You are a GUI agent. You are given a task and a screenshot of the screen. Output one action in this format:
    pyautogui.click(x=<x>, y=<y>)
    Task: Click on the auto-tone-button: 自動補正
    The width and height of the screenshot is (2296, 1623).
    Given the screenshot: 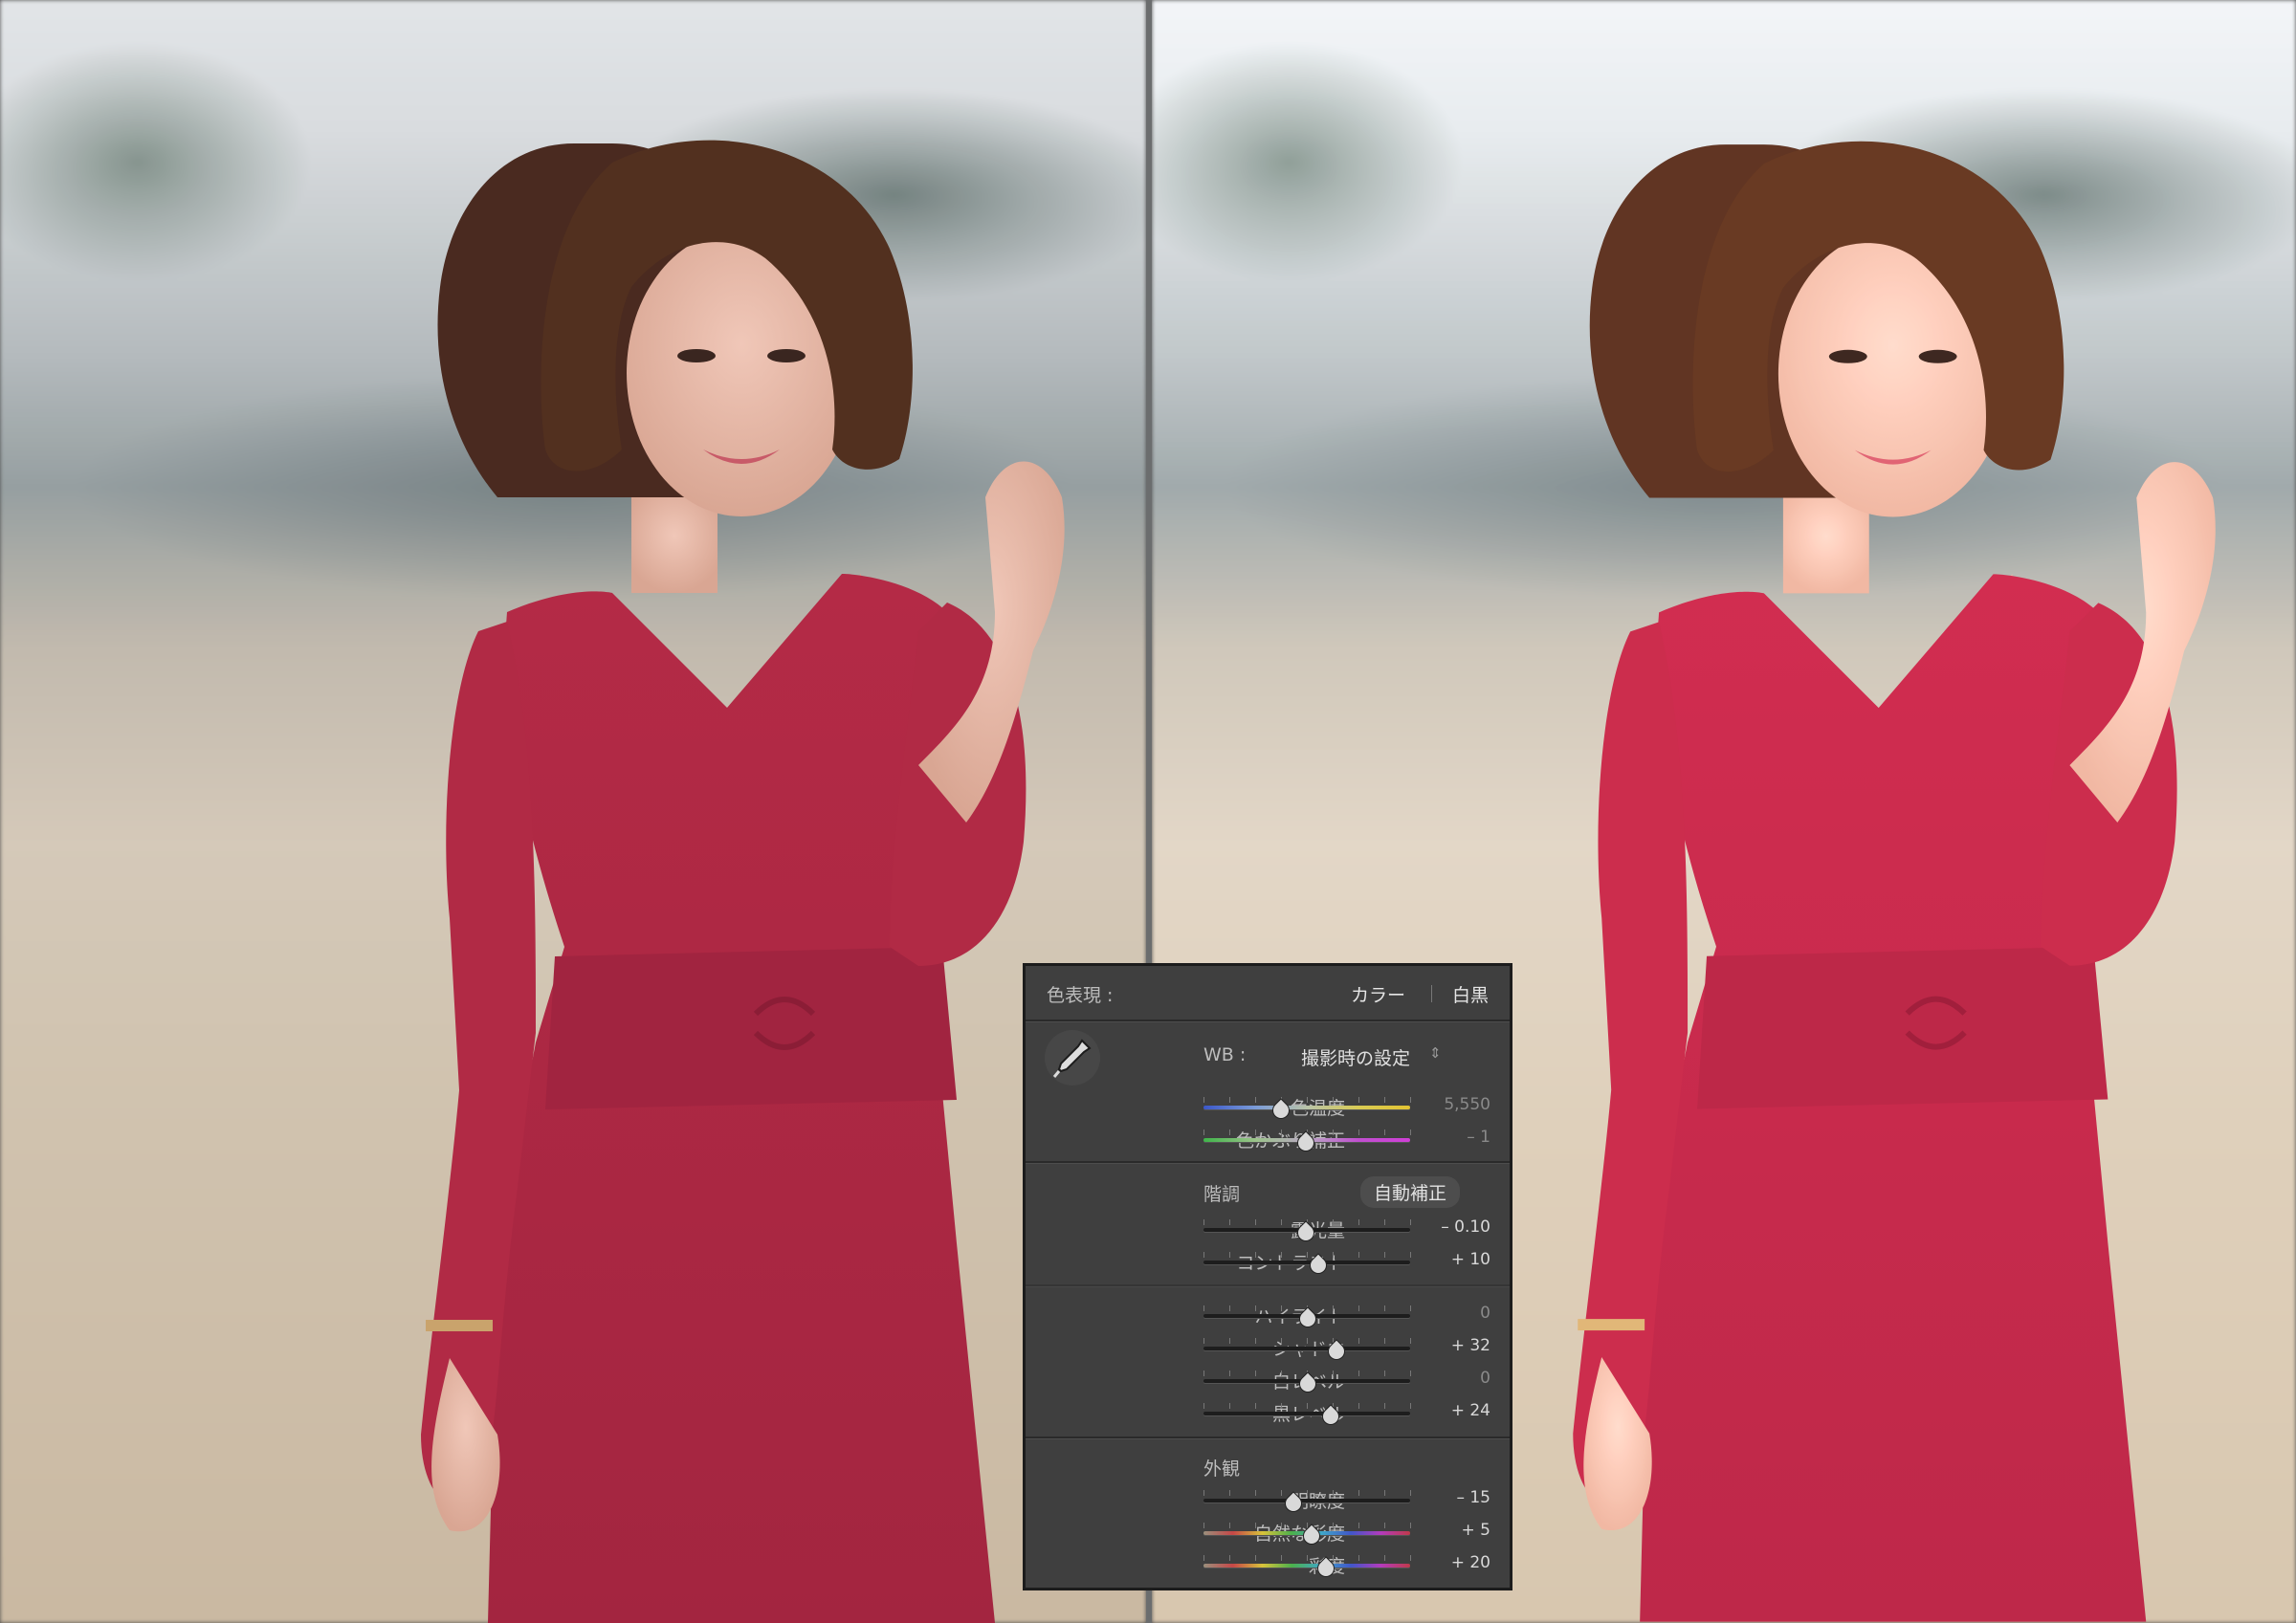 What is the action you would take?
    pyautogui.click(x=1410, y=1192)
    